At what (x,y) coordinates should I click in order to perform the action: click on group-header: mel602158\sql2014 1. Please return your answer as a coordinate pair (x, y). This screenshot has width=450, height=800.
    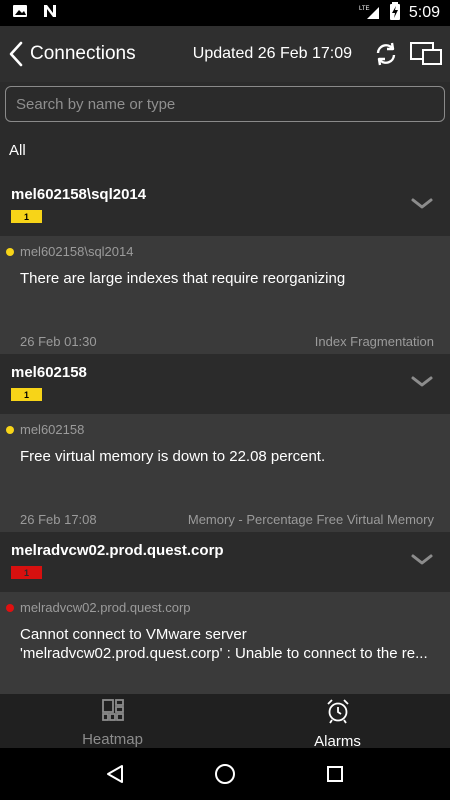
    Looking at the image, I should click on (225, 206).